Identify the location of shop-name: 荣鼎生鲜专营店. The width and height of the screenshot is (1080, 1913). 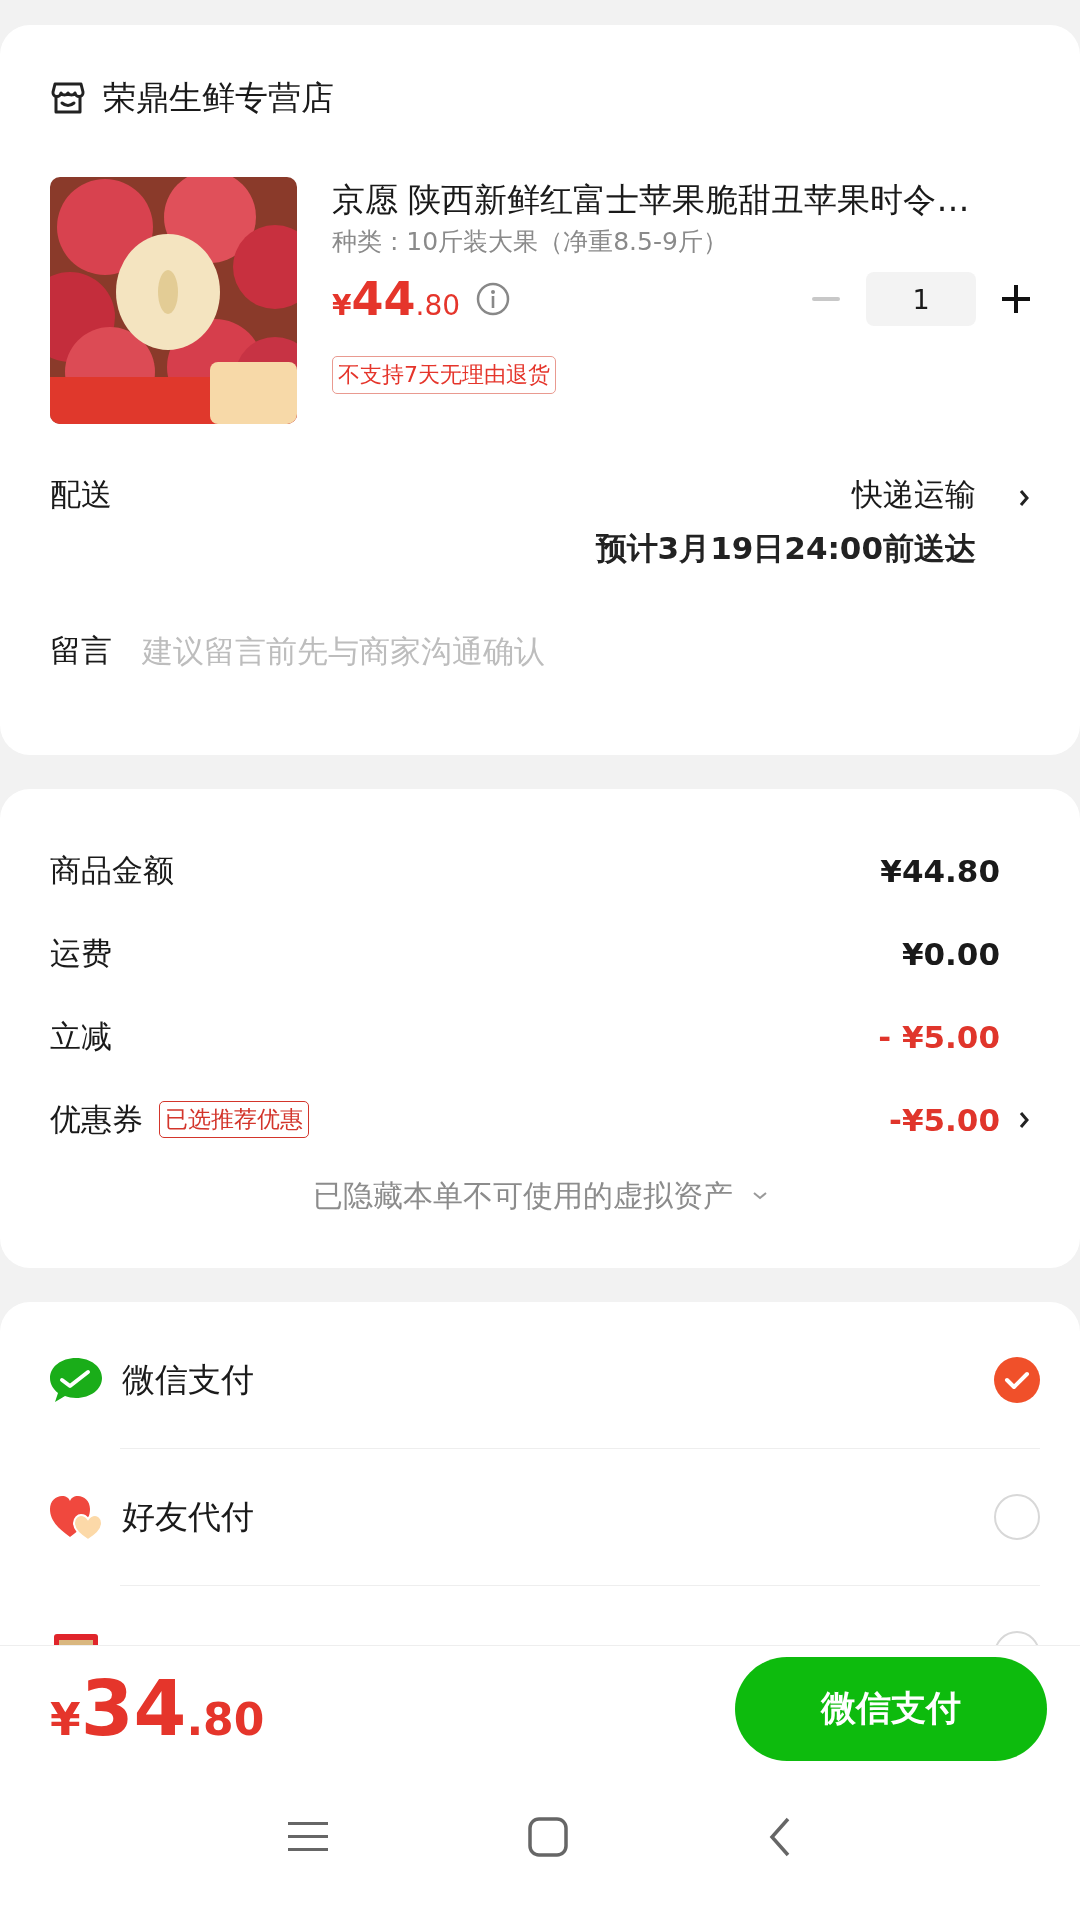
(218, 98).